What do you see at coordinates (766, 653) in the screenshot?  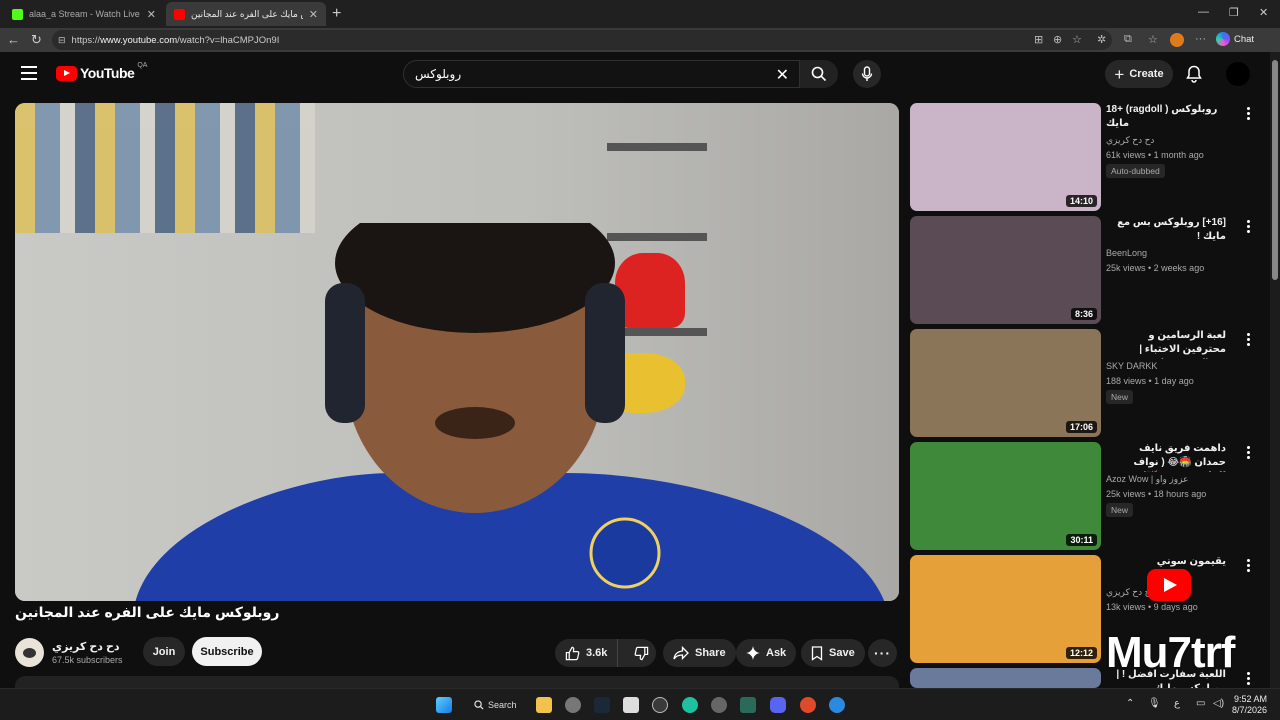 I see `ask-button: Ask` at bounding box center [766, 653].